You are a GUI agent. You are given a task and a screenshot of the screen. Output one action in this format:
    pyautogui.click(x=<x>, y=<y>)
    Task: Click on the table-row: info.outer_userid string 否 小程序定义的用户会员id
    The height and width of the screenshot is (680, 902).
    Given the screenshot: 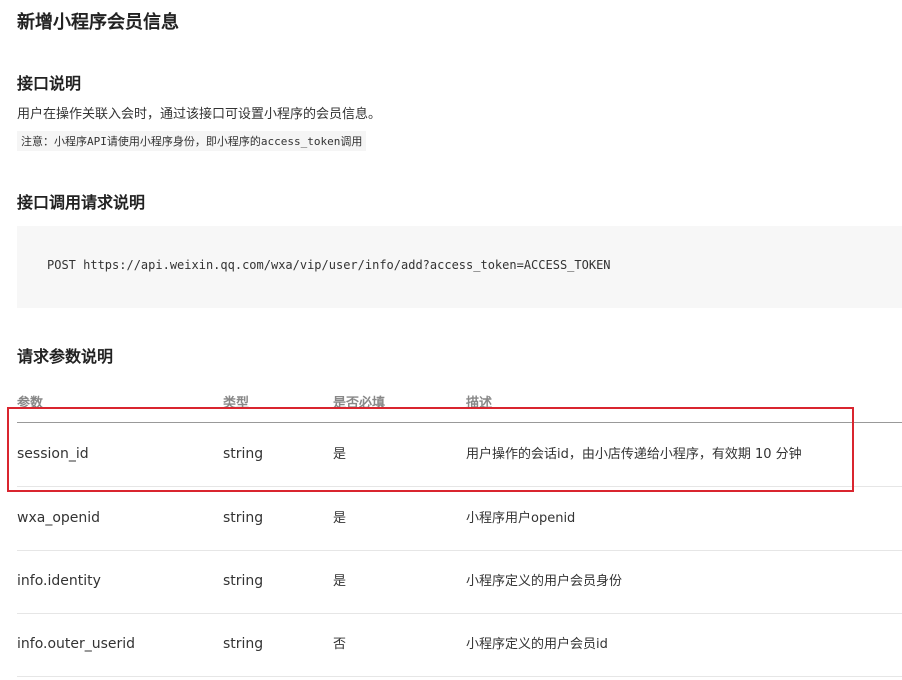 What is the action you would take?
    pyautogui.click(x=459, y=645)
    